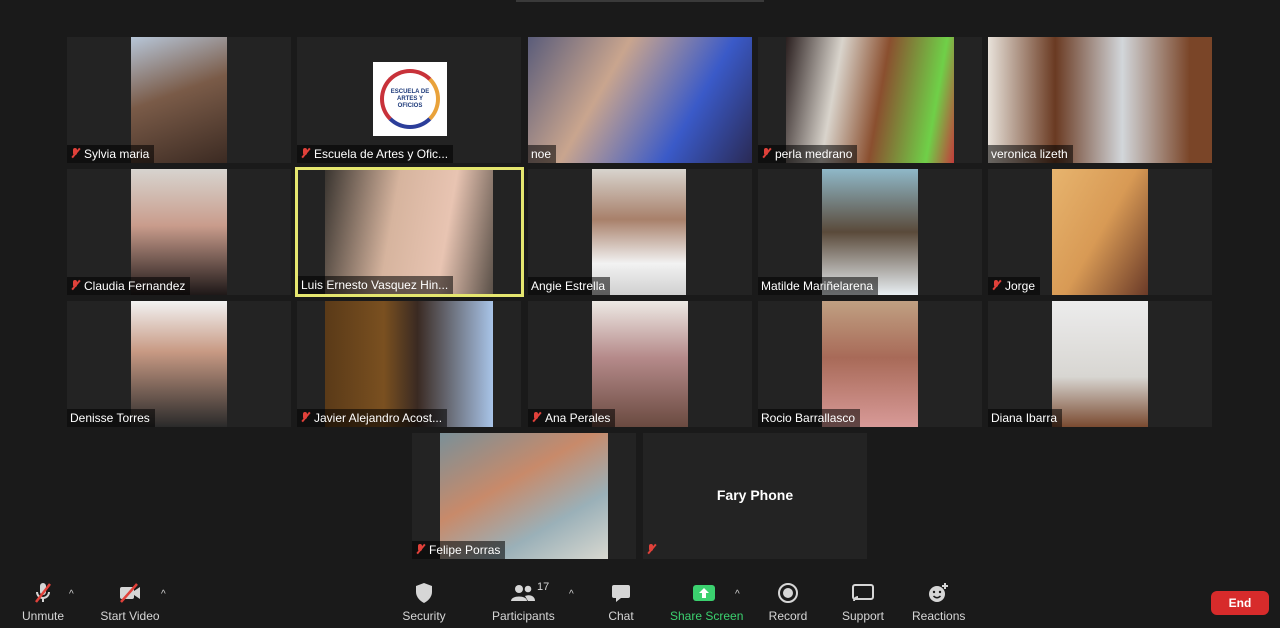  What do you see at coordinates (1240, 603) in the screenshot?
I see `end-meeting-button: End` at bounding box center [1240, 603].